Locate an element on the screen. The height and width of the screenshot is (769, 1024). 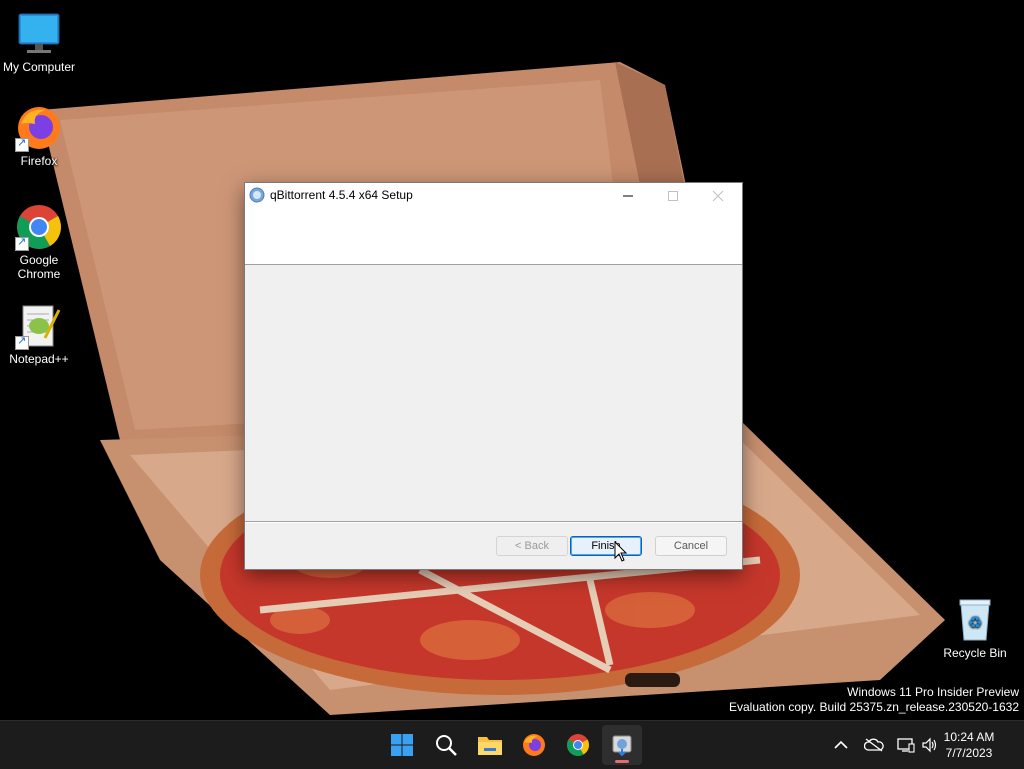
desktop-icon-firefox: Firefox is located at coordinates (39, 136).